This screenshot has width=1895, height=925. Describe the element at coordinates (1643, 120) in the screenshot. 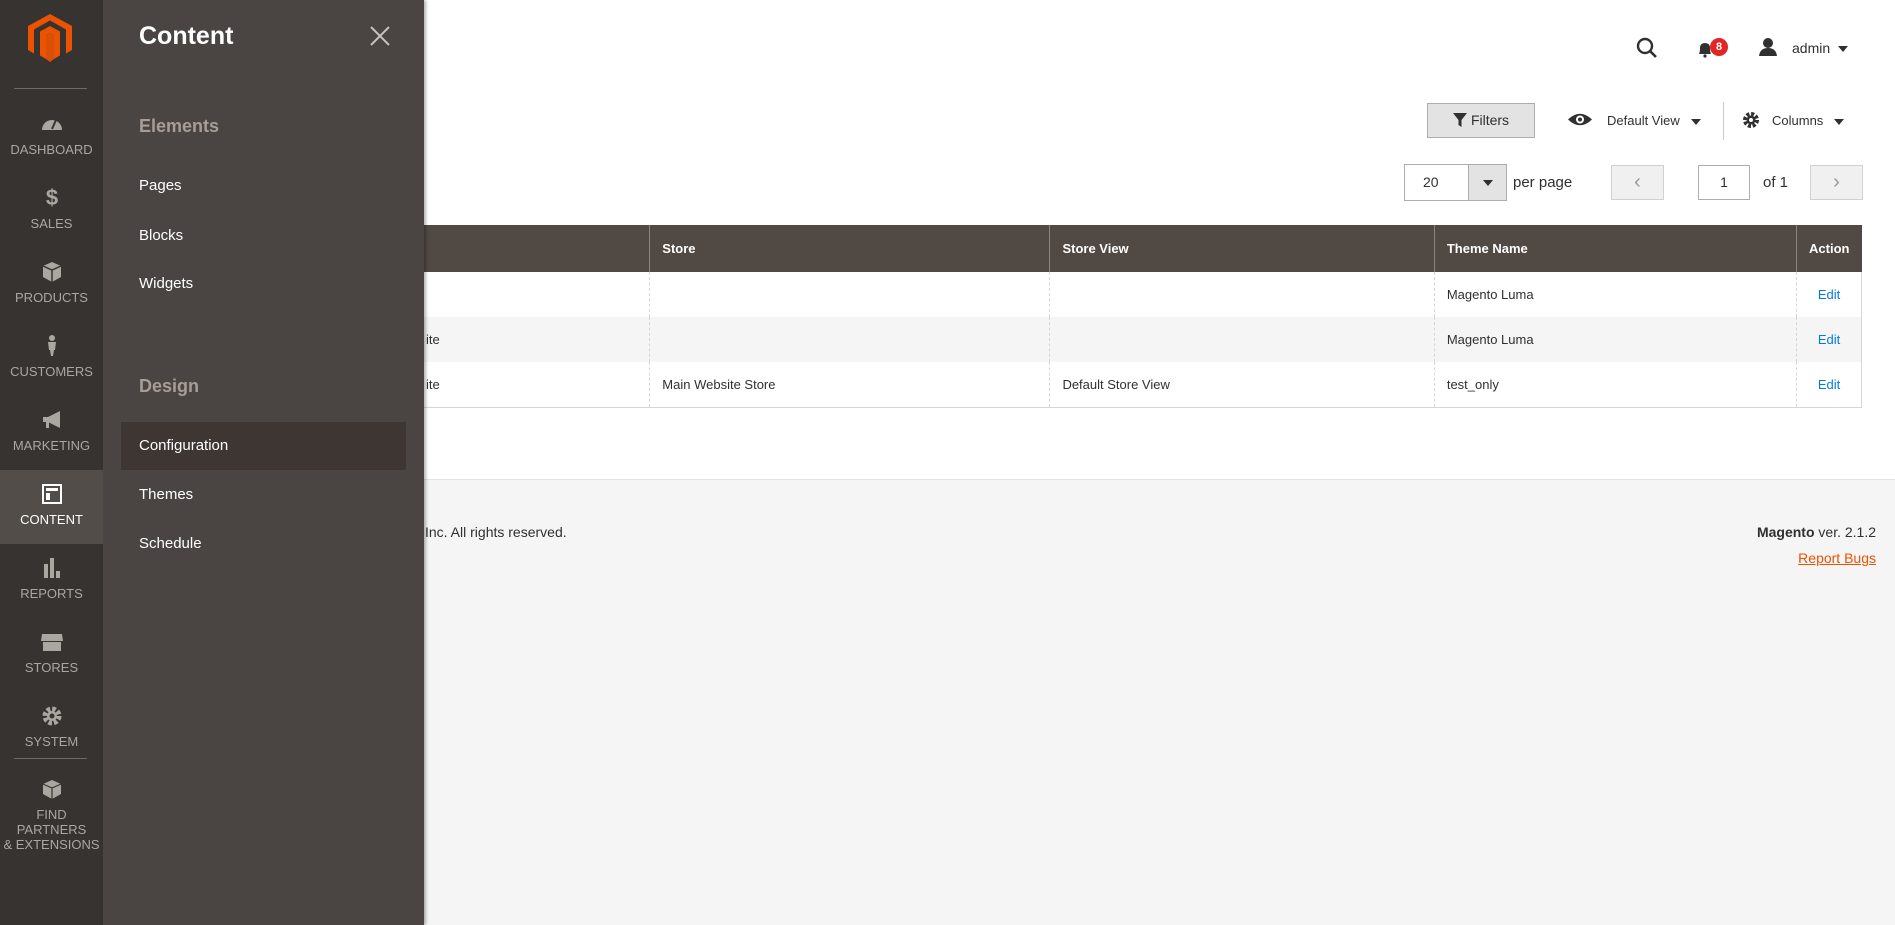

I see `default-view-dropdown: Default View` at that location.